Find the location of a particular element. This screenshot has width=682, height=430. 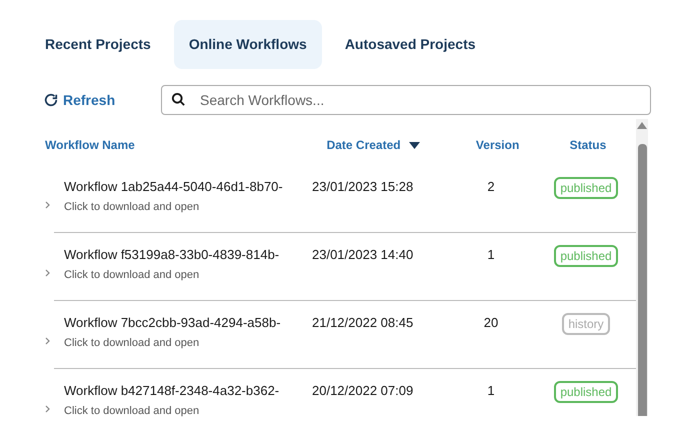

scrollbar is located at coordinates (642, 267).